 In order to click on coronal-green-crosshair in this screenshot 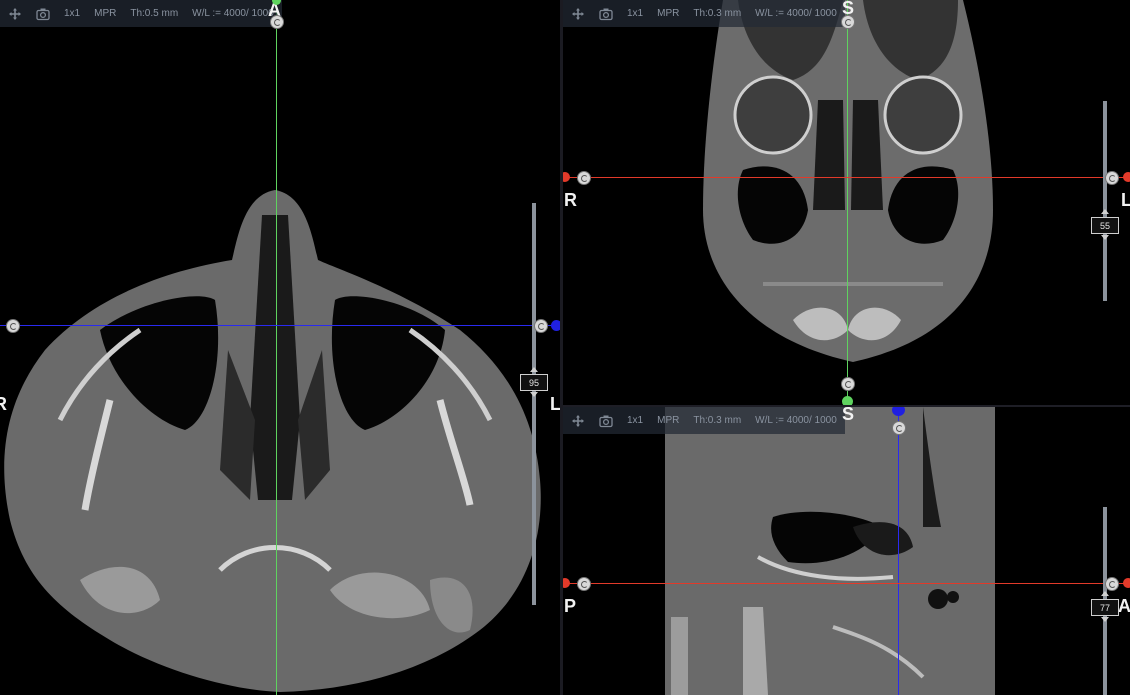, I will do `click(847, 202)`.